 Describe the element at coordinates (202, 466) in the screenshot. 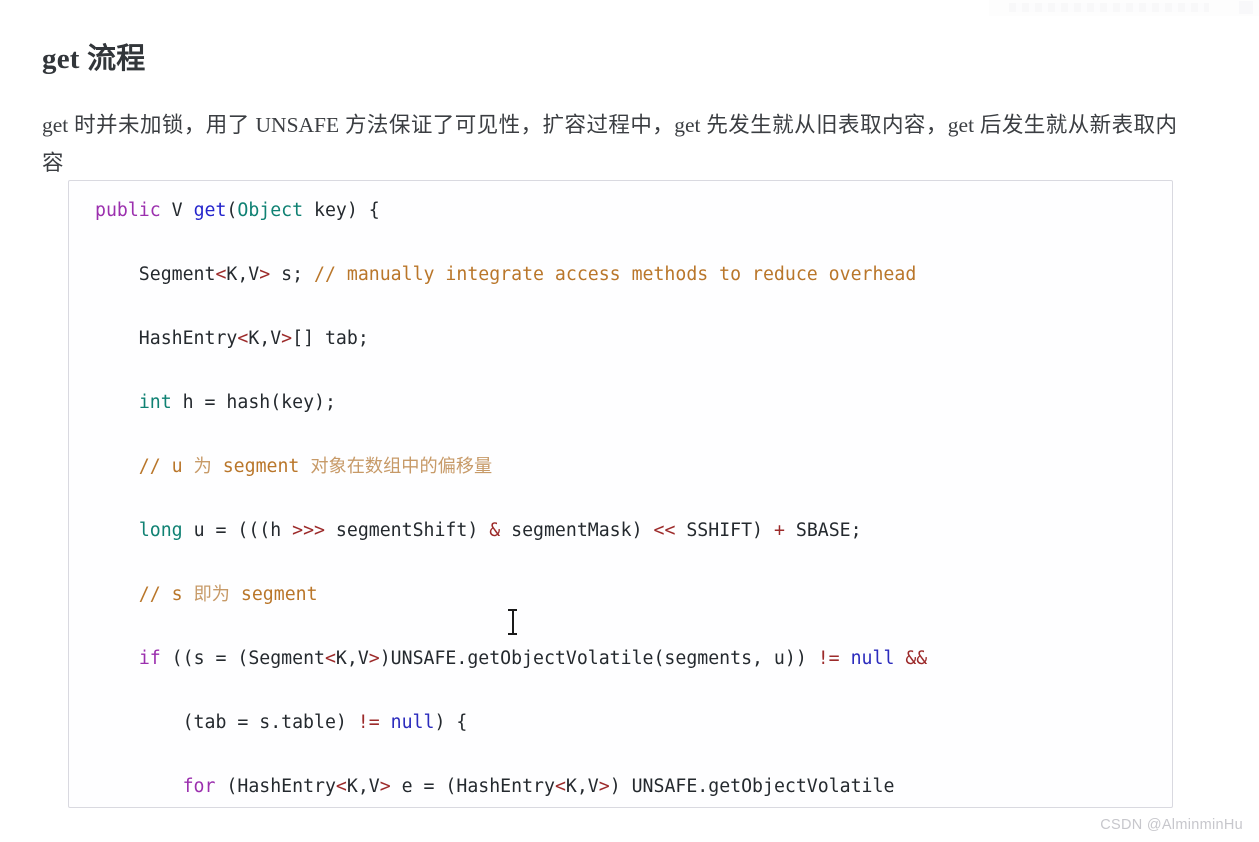

I see `code-token: 为` at that location.